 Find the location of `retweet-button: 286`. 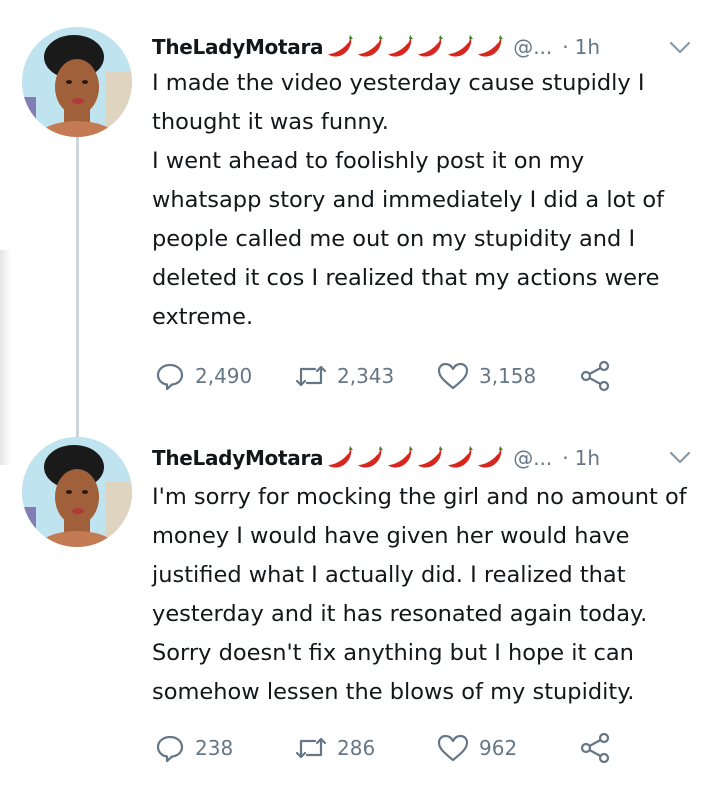

retweet-button: 286 is located at coordinates (335, 748).